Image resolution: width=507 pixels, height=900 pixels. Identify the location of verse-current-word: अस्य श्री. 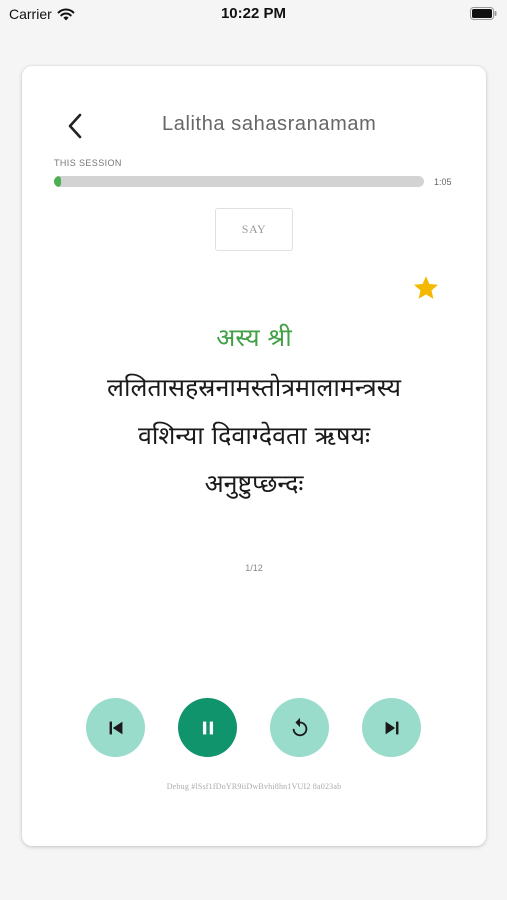
(254, 337).